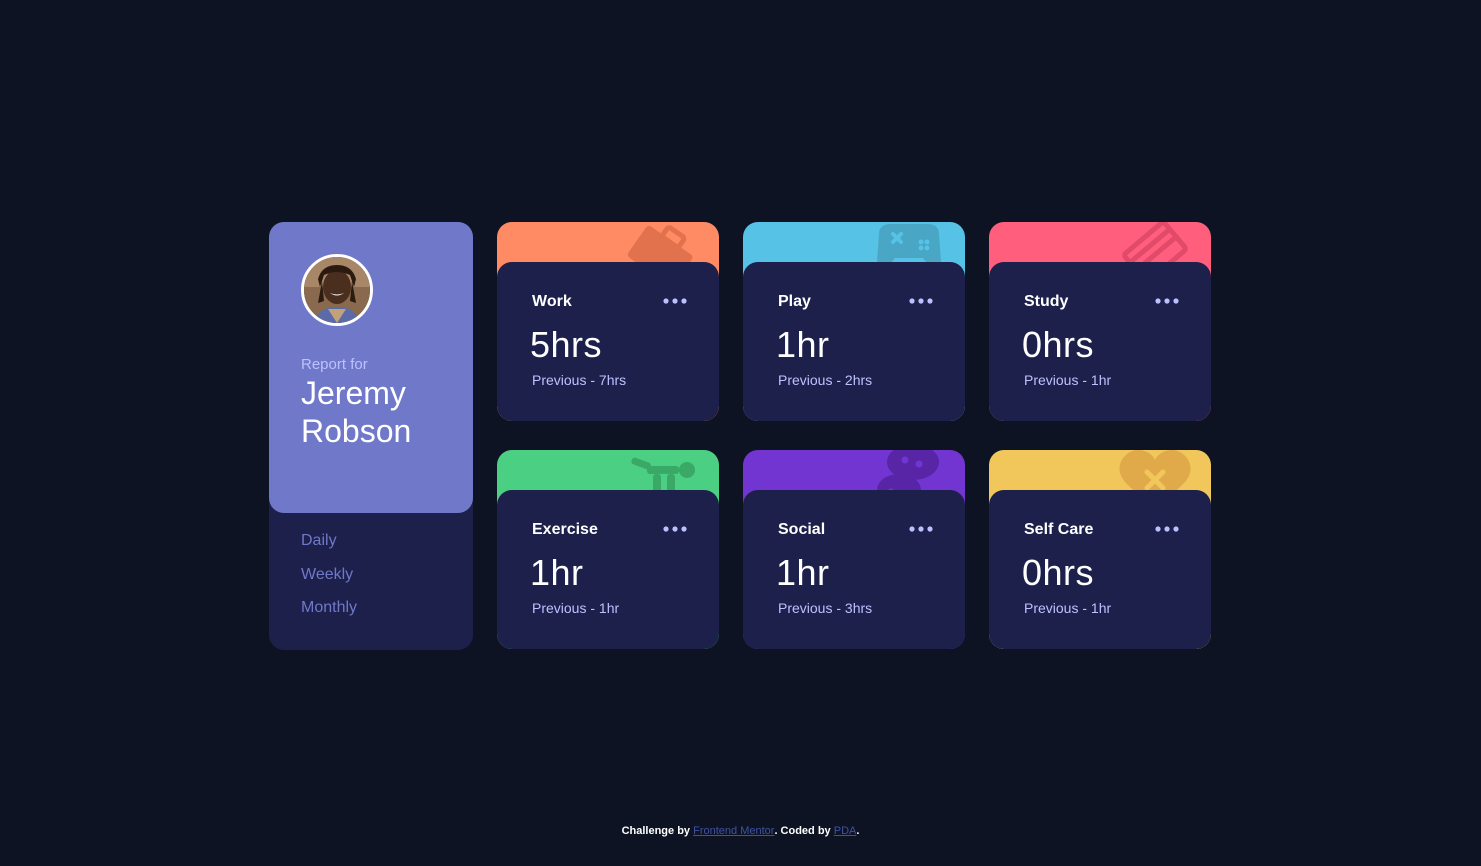 The image size is (1481, 866). Describe the element at coordinates (579, 380) in the screenshot. I see `previous-hours: Previous - 7hrs` at that location.